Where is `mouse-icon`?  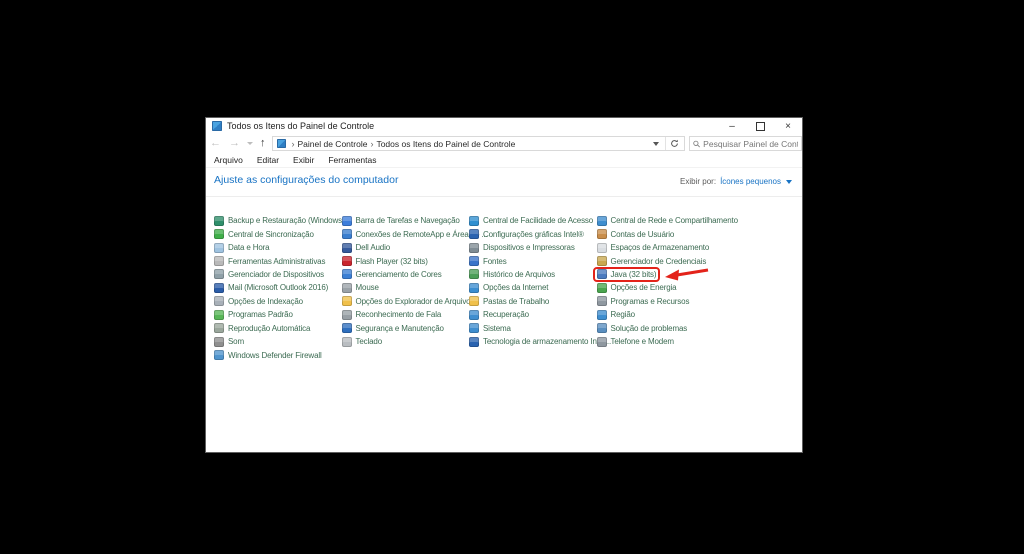 mouse-icon is located at coordinates (346, 287).